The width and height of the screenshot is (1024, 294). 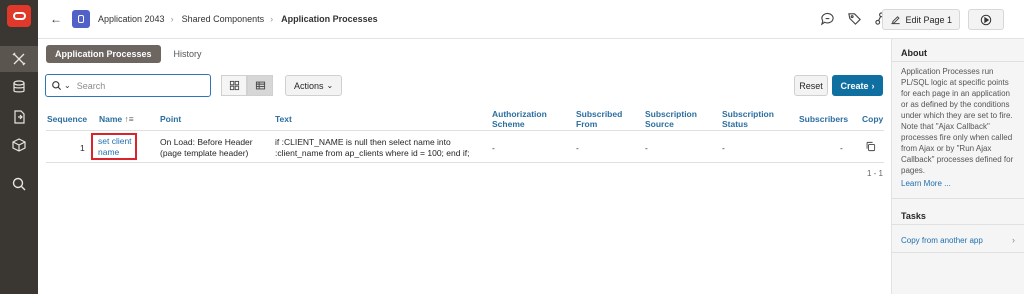 I want to click on cell-subscribed-from: -, so click(x=577, y=148).